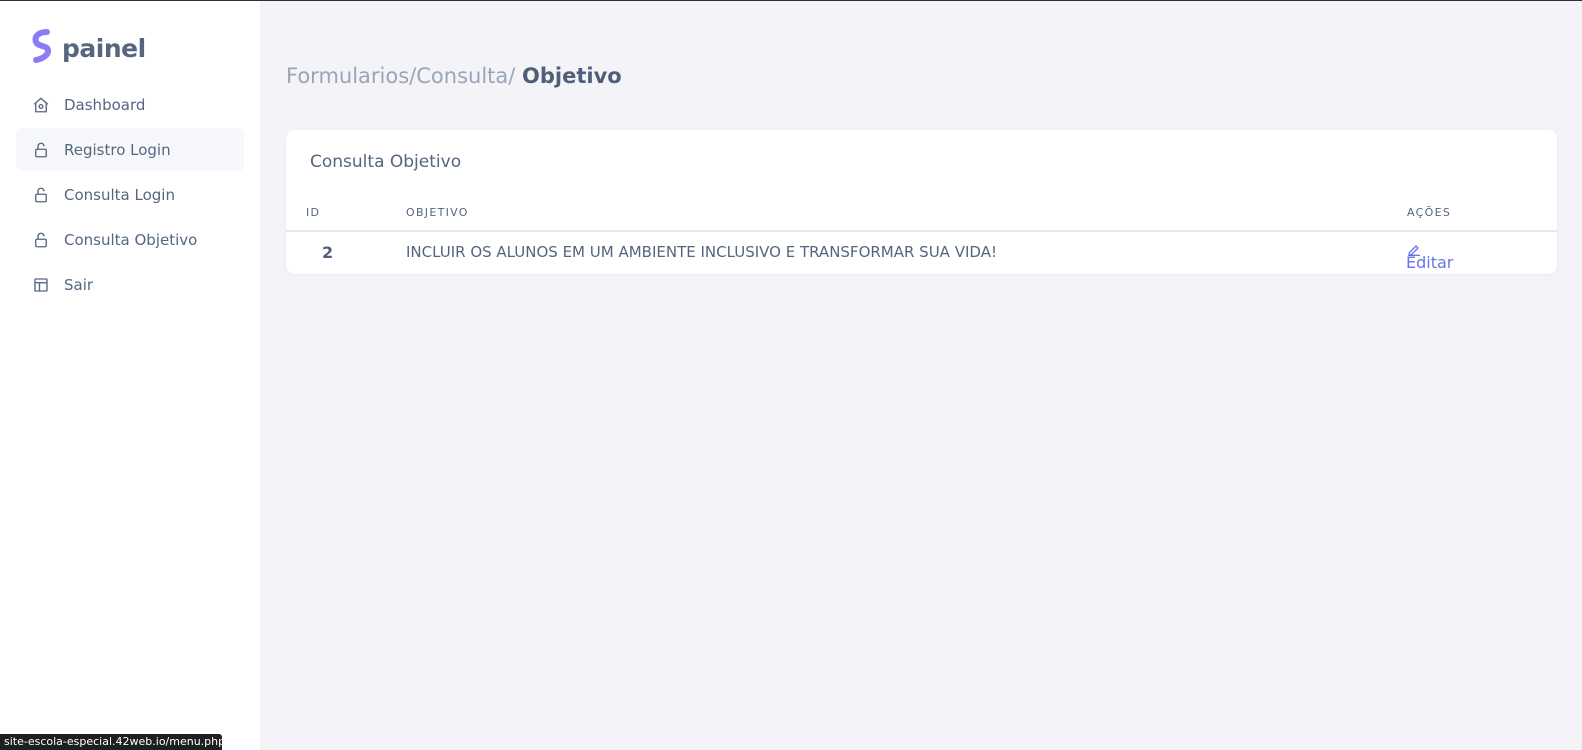  Describe the element at coordinates (313, 212) in the screenshot. I see `column-header-id: ID` at that location.